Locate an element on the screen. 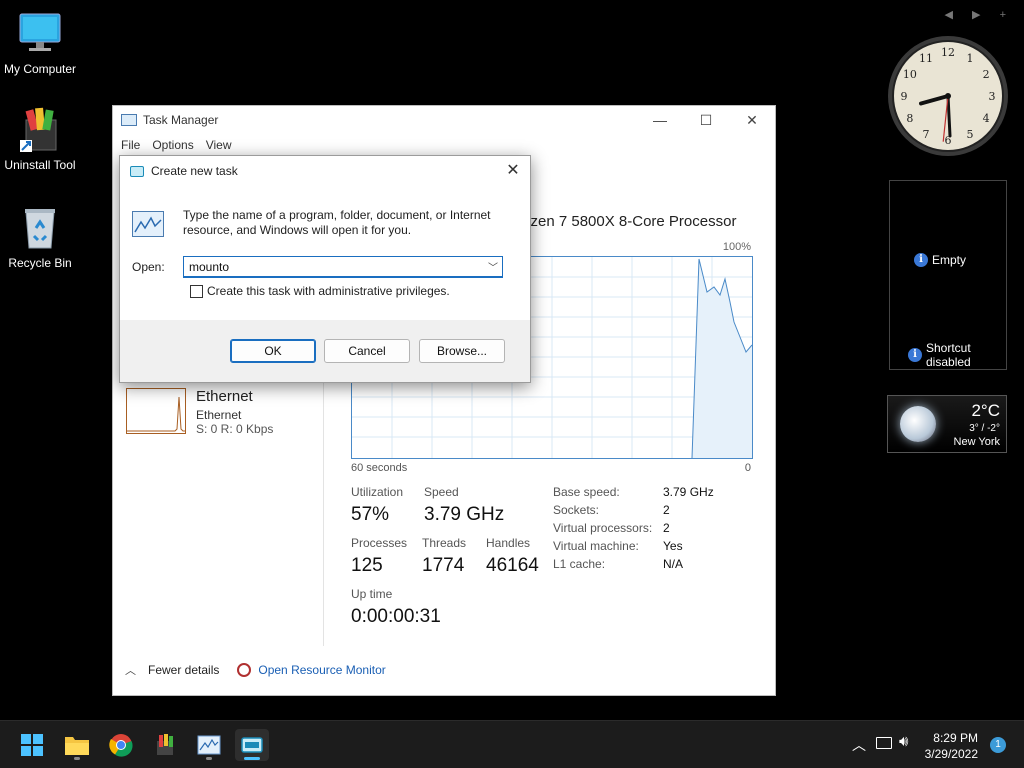 This screenshot has width=1024, height=768. slideshow-gadget: i Empty i Shortcut disabled is located at coordinates (948, 275).